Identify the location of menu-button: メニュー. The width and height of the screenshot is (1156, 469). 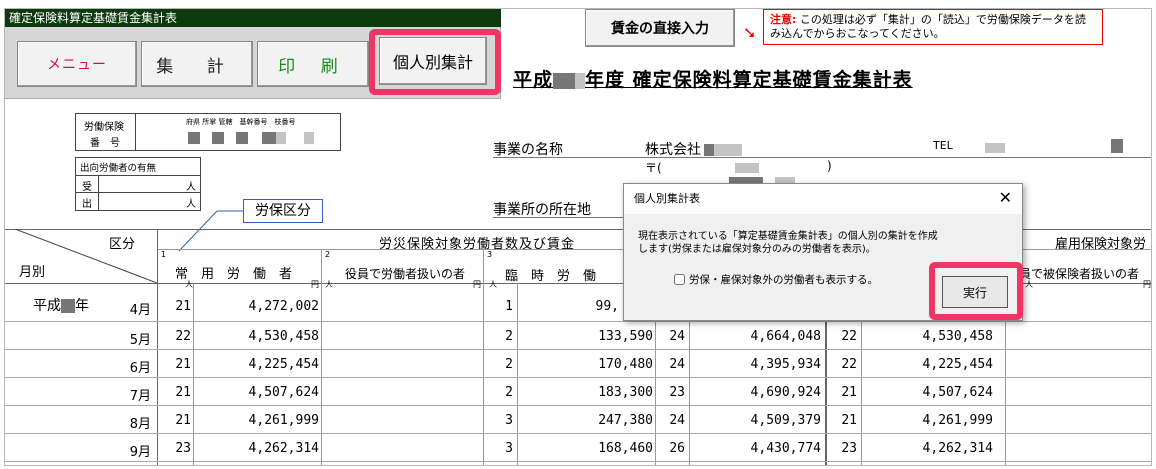
(77, 64).